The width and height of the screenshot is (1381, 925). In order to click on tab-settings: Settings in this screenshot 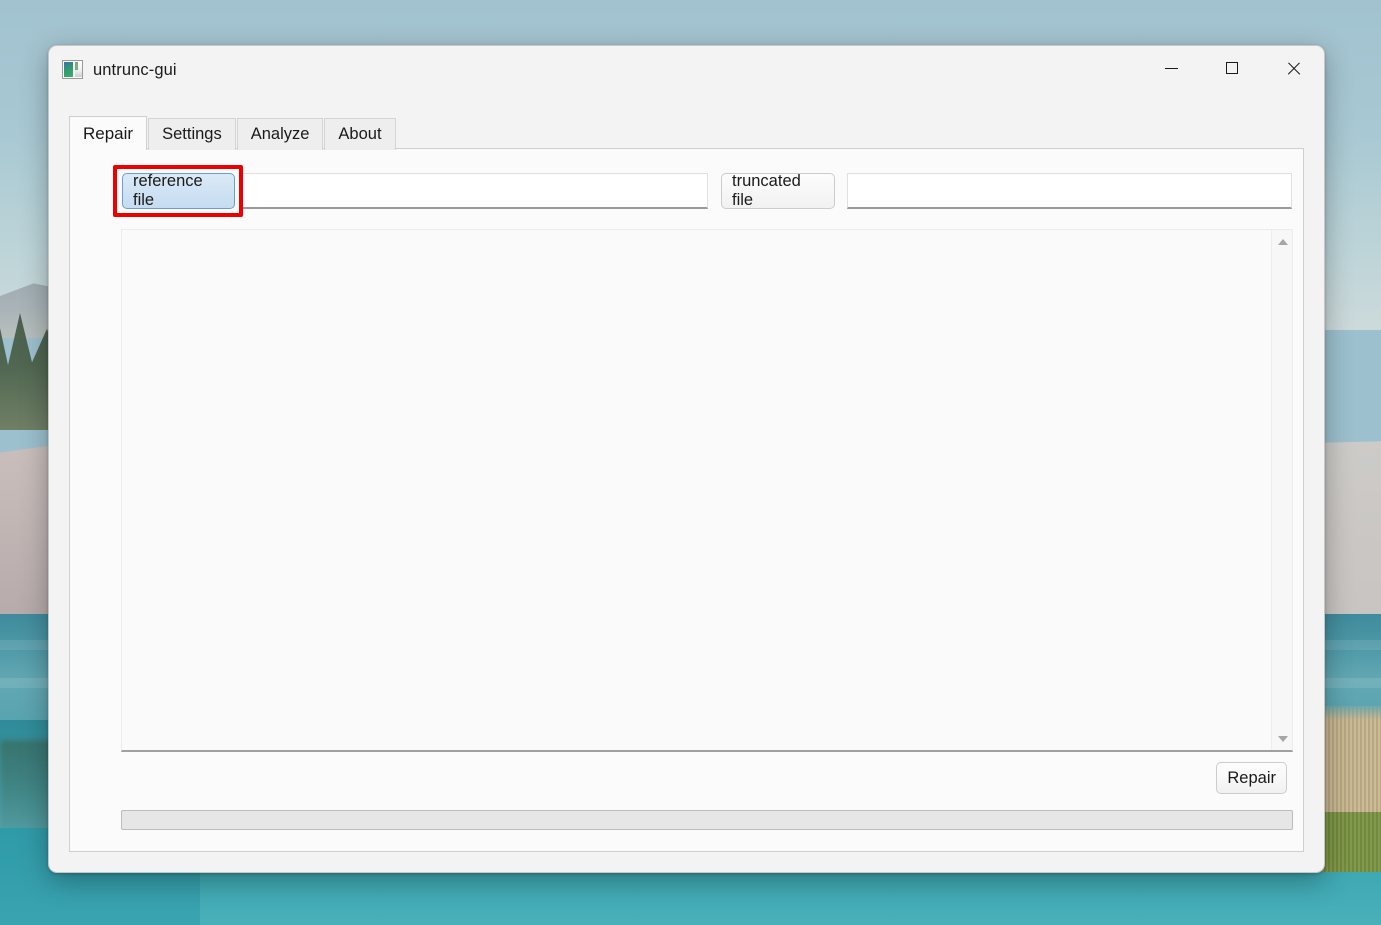, I will do `click(192, 134)`.